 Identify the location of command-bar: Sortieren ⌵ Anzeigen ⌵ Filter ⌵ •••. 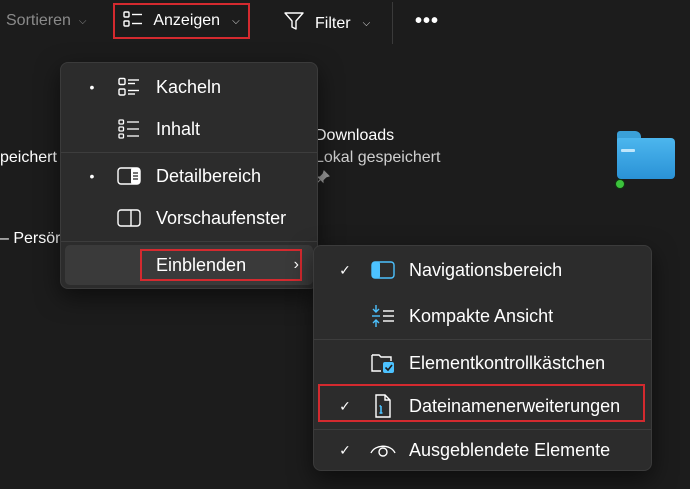
(345, 22).